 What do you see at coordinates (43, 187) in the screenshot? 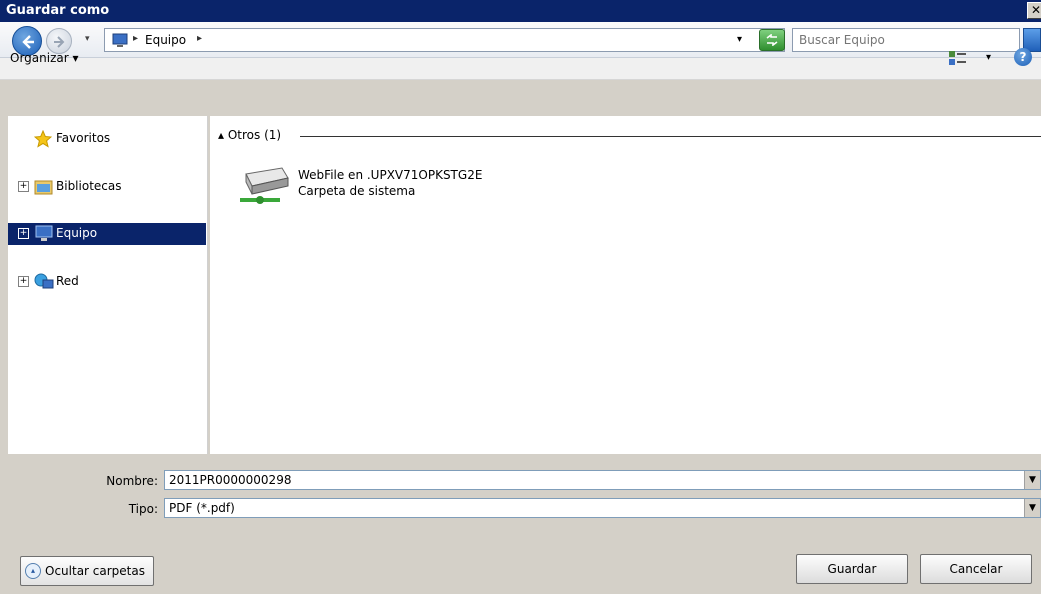
I see `libraries-icon` at bounding box center [43, 187].